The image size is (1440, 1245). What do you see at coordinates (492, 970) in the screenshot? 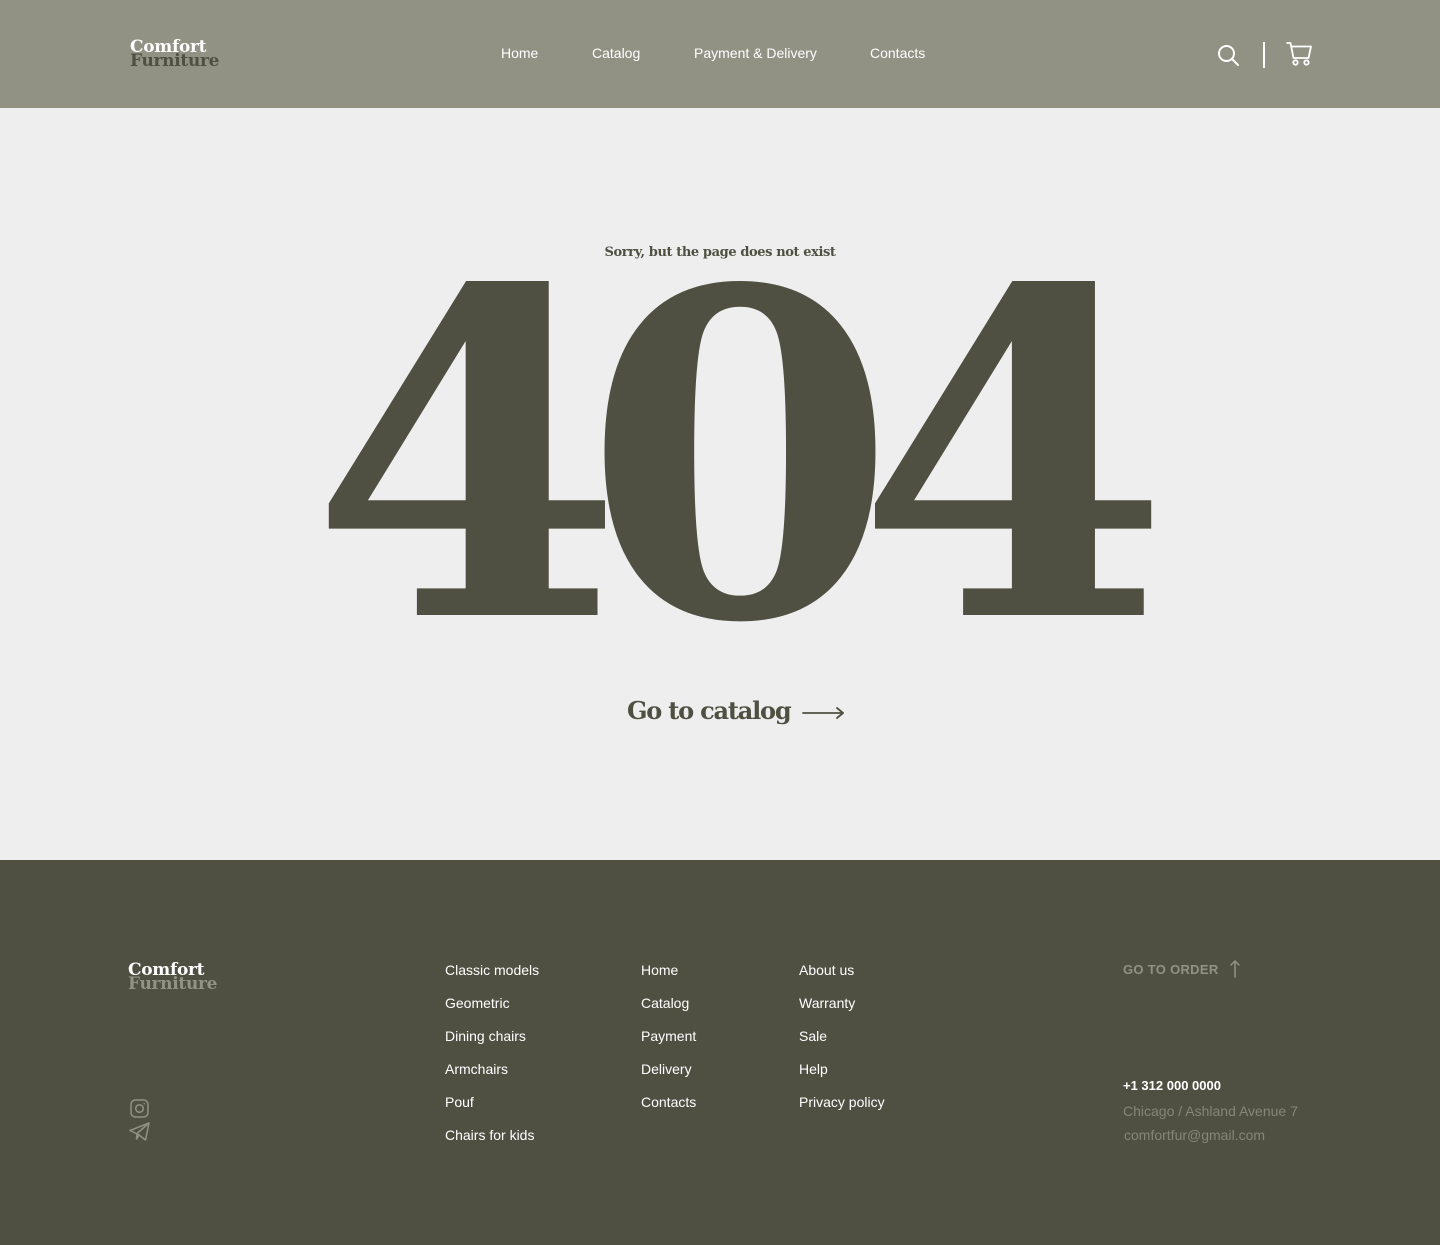
I see `footer-link-classic-models: Classic models` at bounding box center [492, 970].